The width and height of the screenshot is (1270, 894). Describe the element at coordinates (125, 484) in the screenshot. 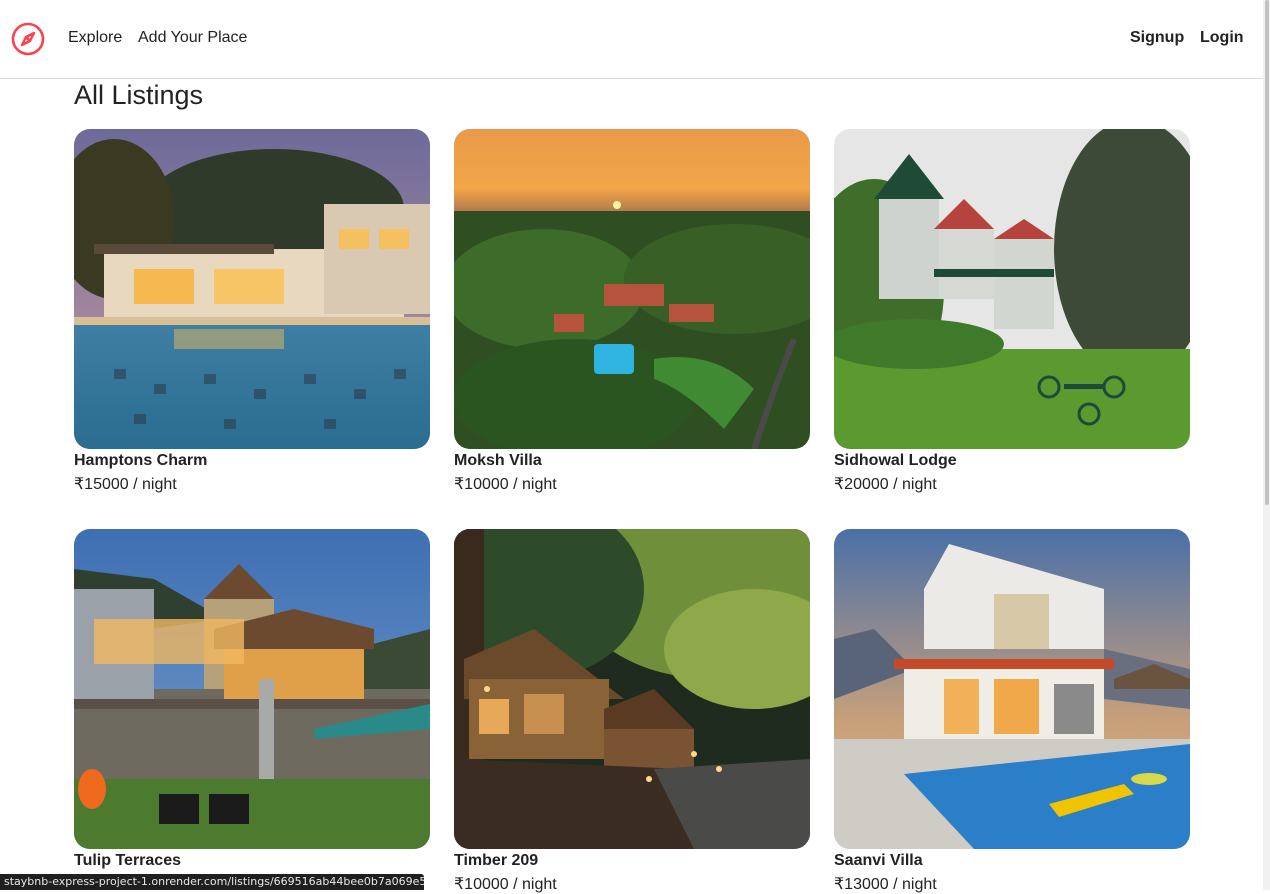

I see `listing-price: ₹15000 / night` at that location.